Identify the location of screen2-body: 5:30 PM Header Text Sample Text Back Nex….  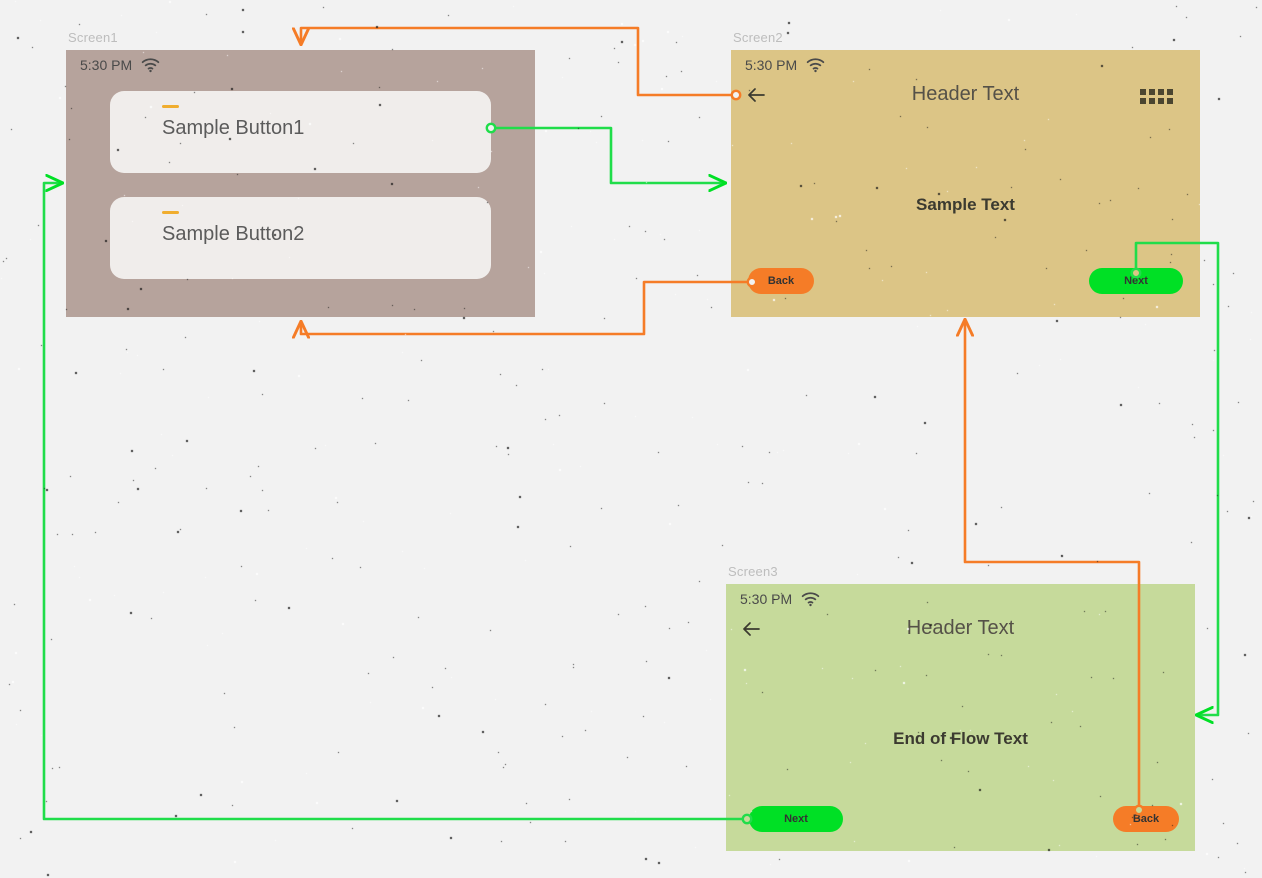
(965, 183).